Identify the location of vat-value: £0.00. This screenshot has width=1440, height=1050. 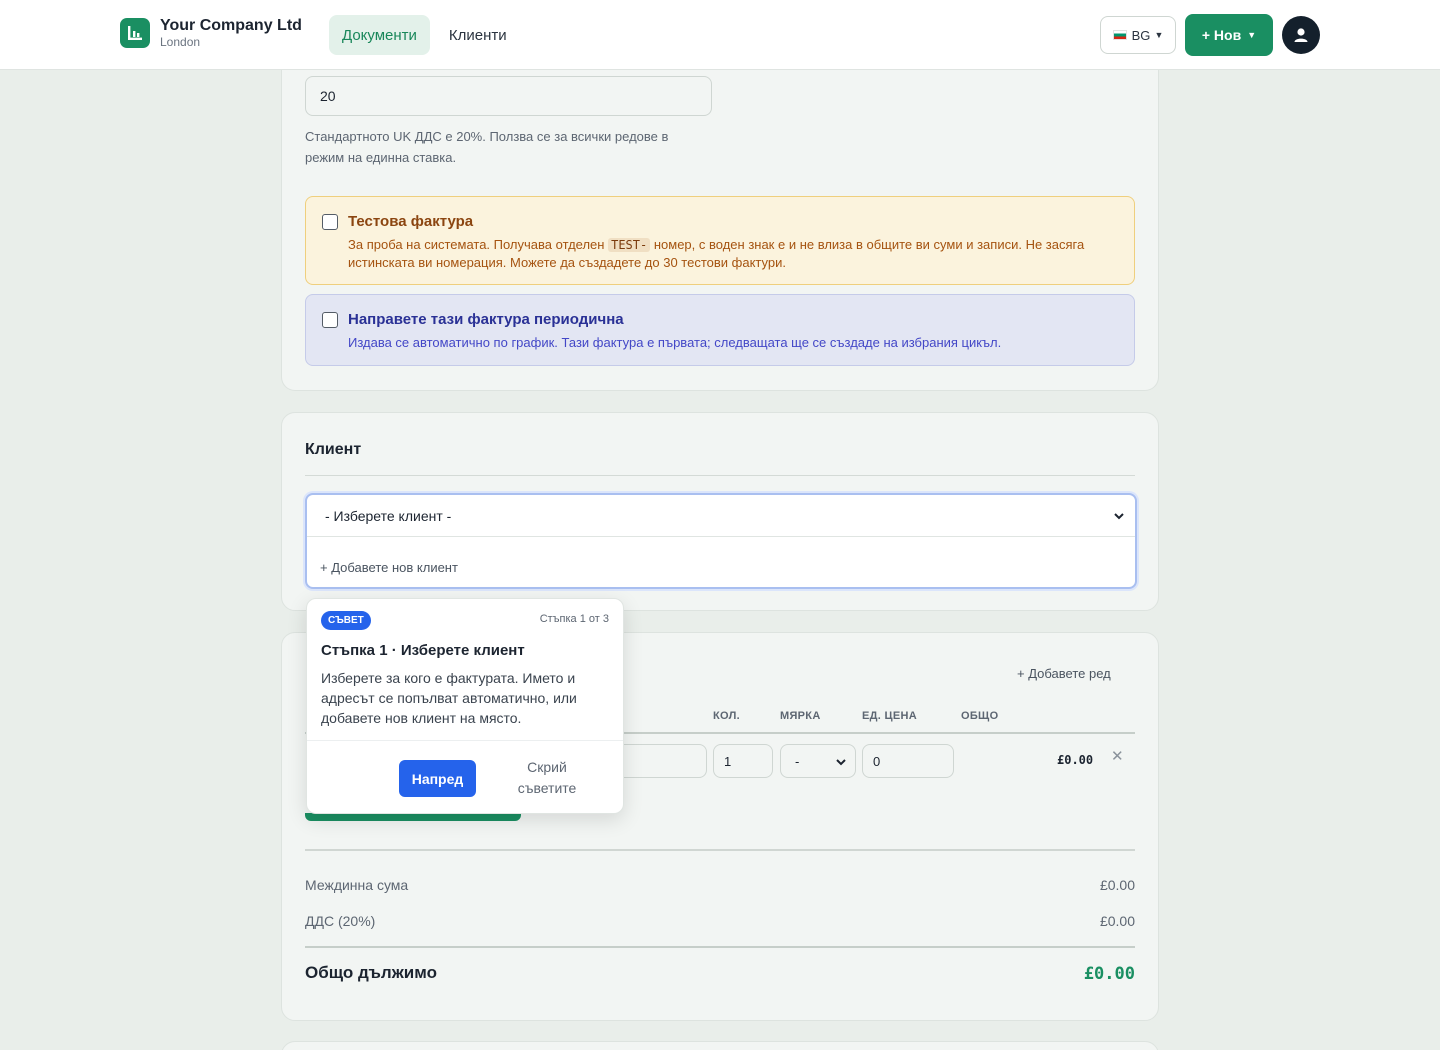
(1117, 921).